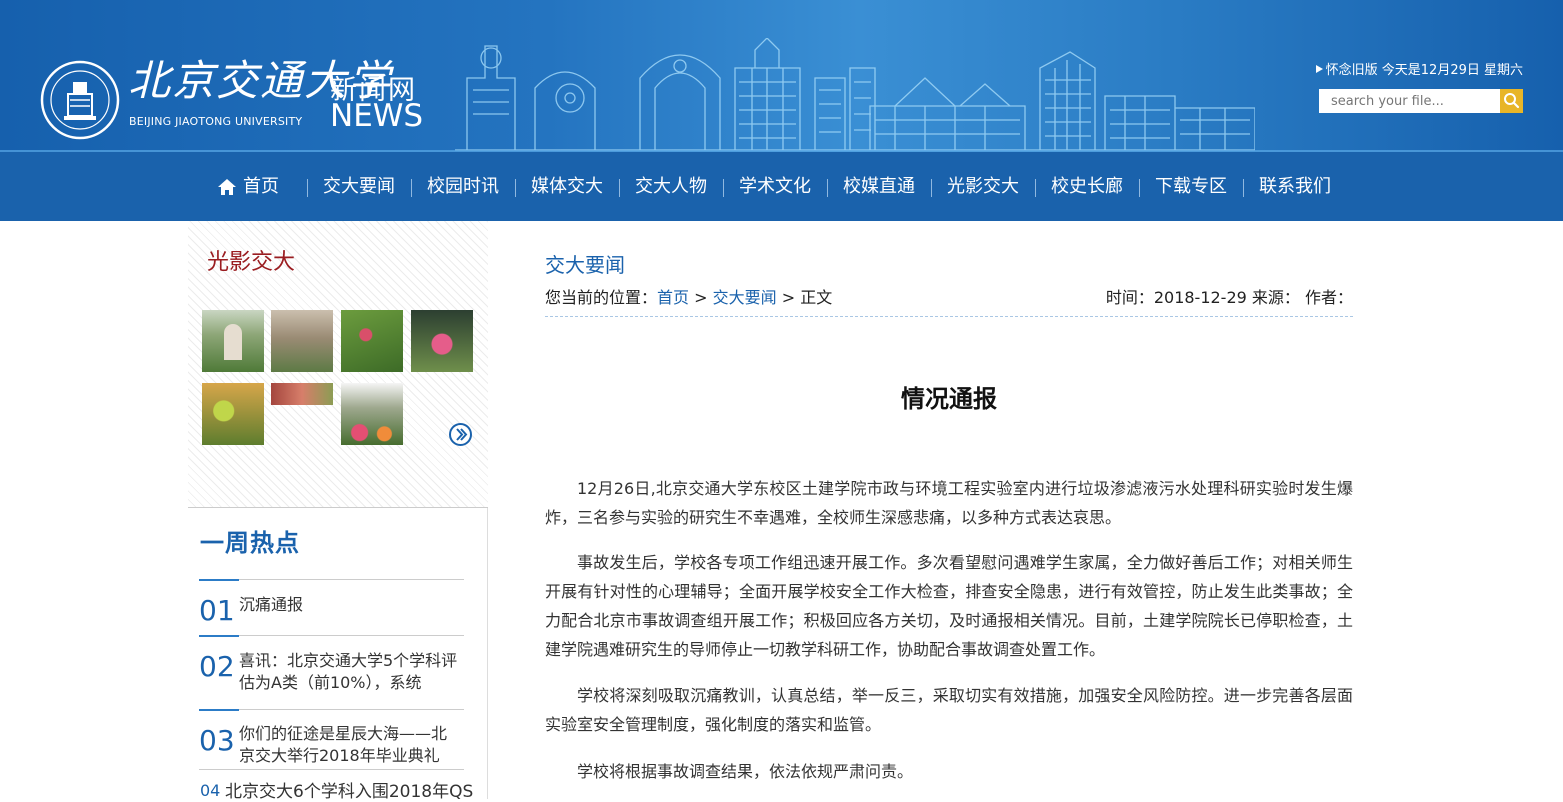 The image size is (1563, 802). Describe the element at coordinates (1295, 186) in the screenshot. I see `nav-item-contact: 联系我们` at that location.